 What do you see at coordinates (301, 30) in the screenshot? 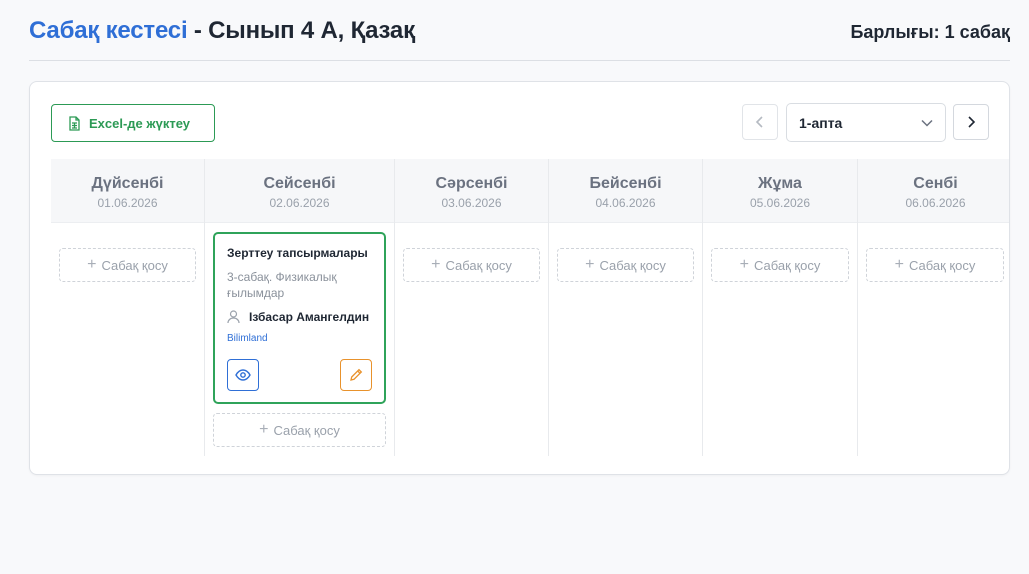
I see `page-title-class: - Сынып 4 А, Қазақ` at bounding box center [301, 30].